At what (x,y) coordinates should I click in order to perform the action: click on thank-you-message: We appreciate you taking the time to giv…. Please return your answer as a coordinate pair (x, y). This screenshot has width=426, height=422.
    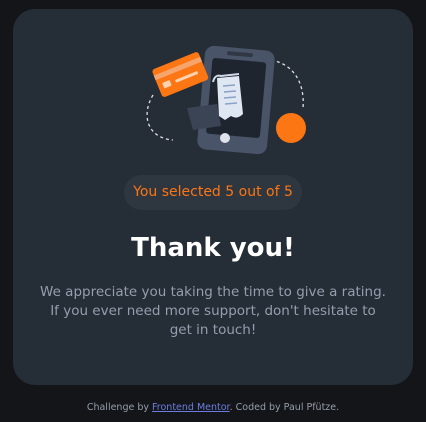
    Looking at the image, I should click on (213, 311).